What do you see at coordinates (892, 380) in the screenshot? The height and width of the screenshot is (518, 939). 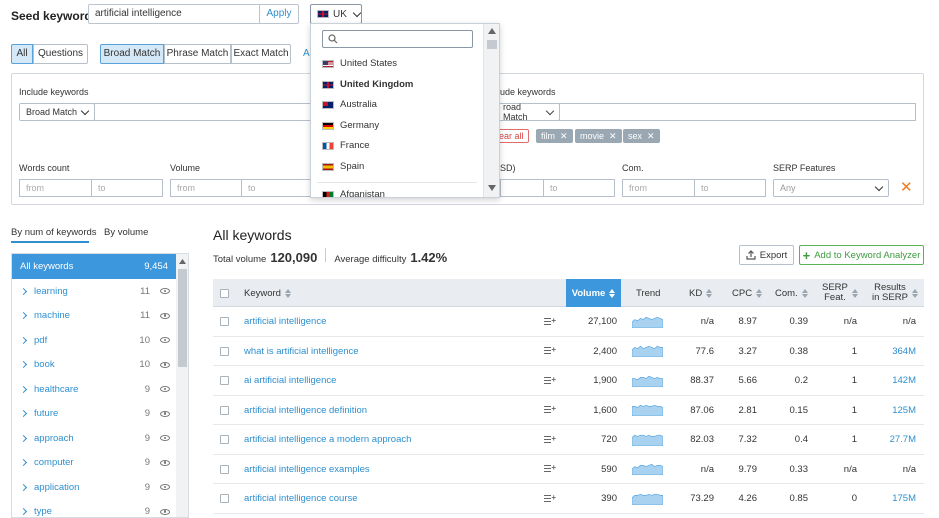 I see `results-in-serp-cell: 142M` at bounding box center [892, 380].